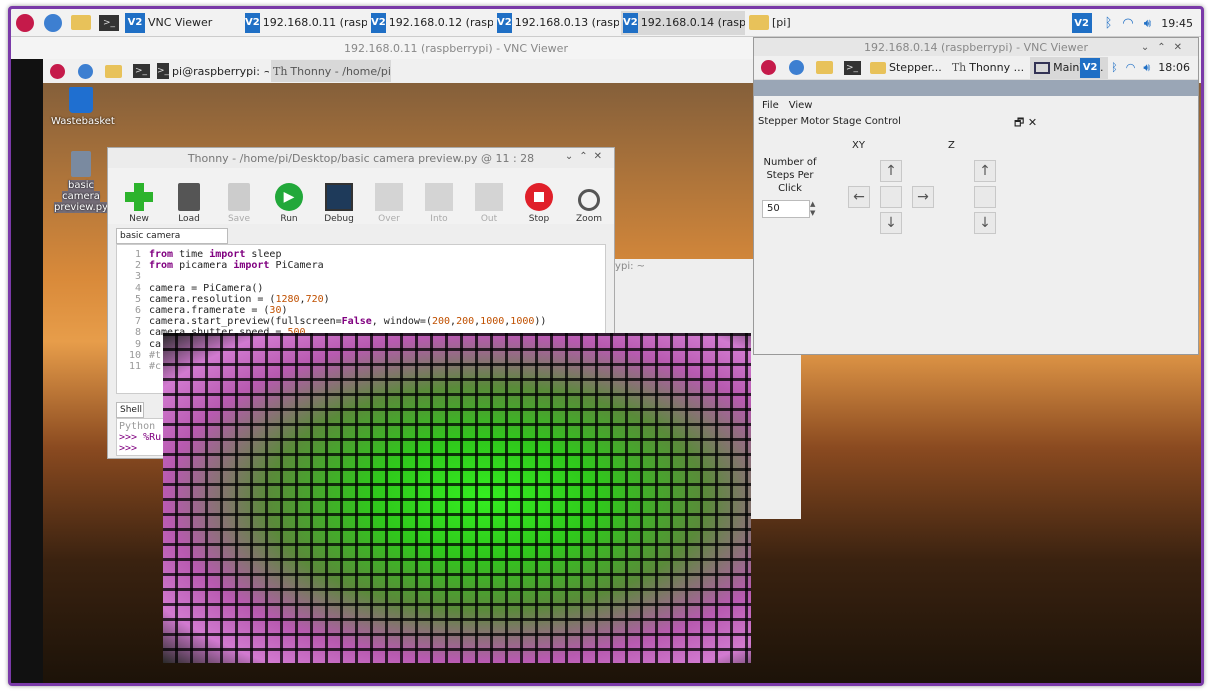 This screenshot has width=1216, height=694. I want to click on arrow-up-icon: ↑, so click(985, 171).